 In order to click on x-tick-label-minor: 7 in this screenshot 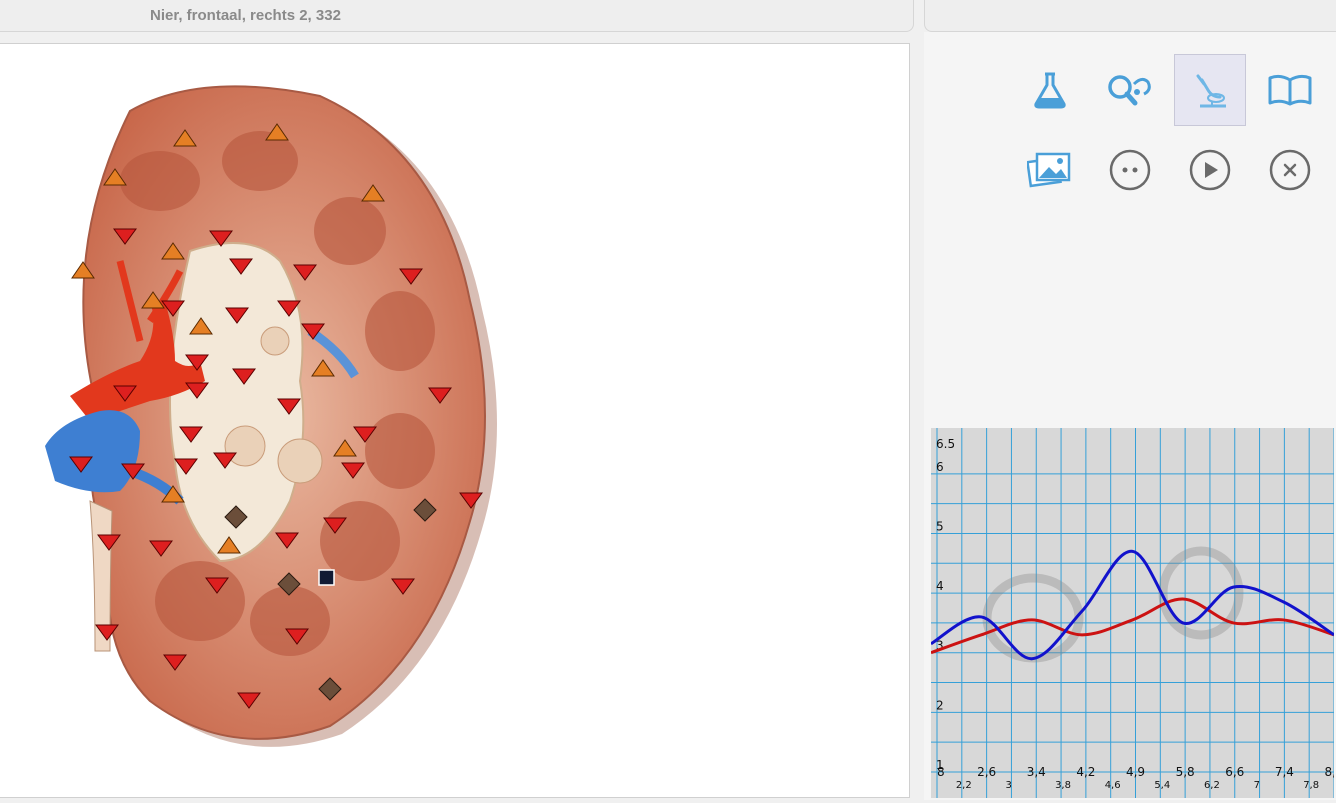, I will do `click(1257, 785)`.